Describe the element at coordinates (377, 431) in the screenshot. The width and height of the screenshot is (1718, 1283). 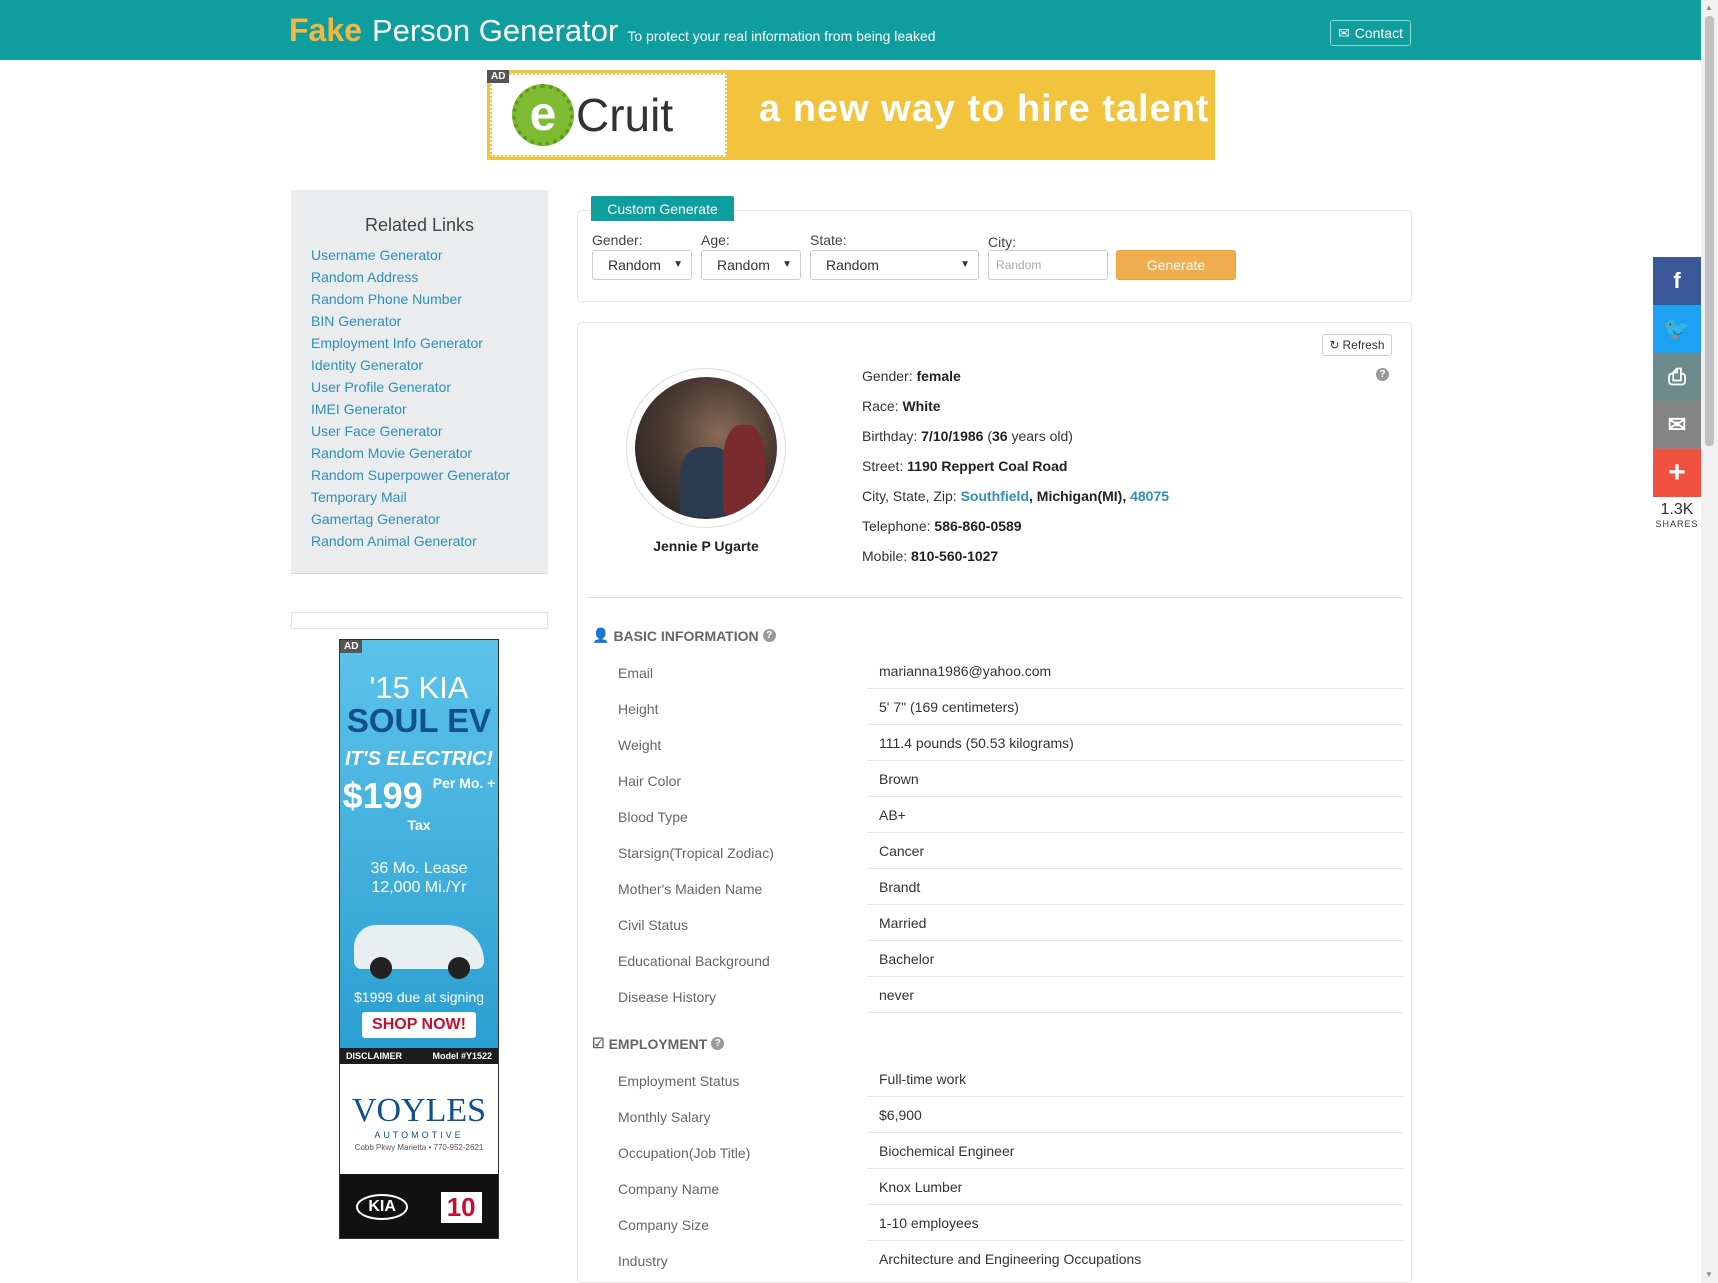
I see `related-link: User Face Generator` at that location.